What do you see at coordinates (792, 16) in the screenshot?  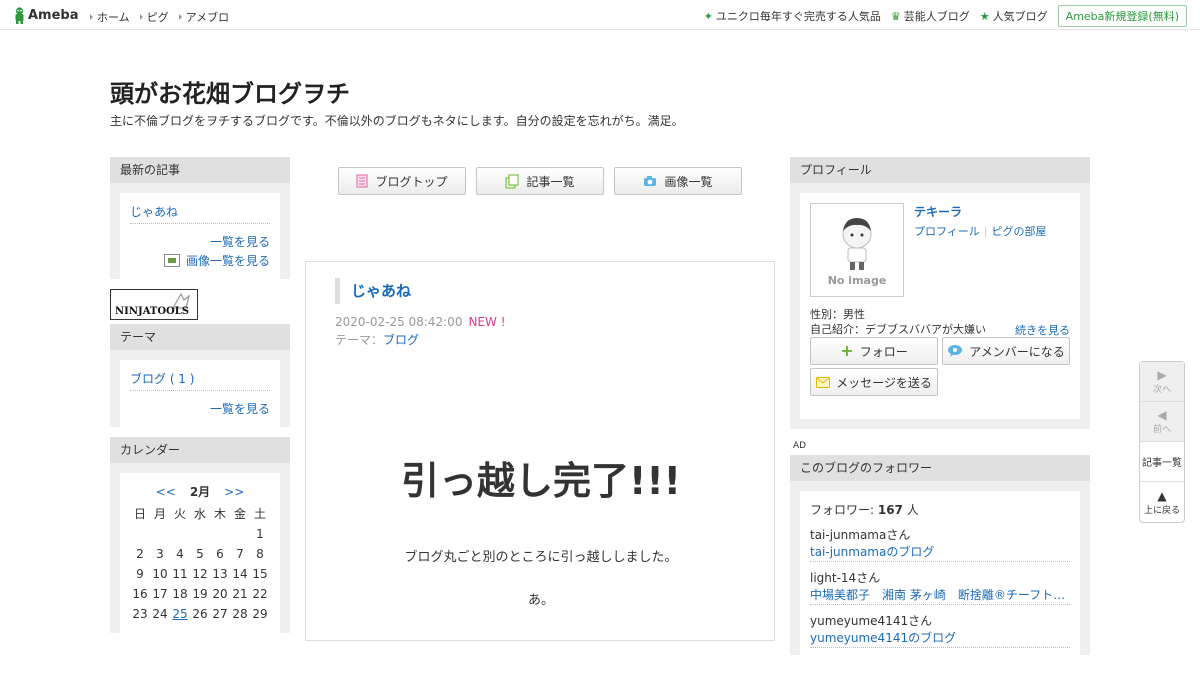 I see `header-link-trending: ✦ ユニクロ毎年すぐ完売する人気品` at bounding box center [792, 16].